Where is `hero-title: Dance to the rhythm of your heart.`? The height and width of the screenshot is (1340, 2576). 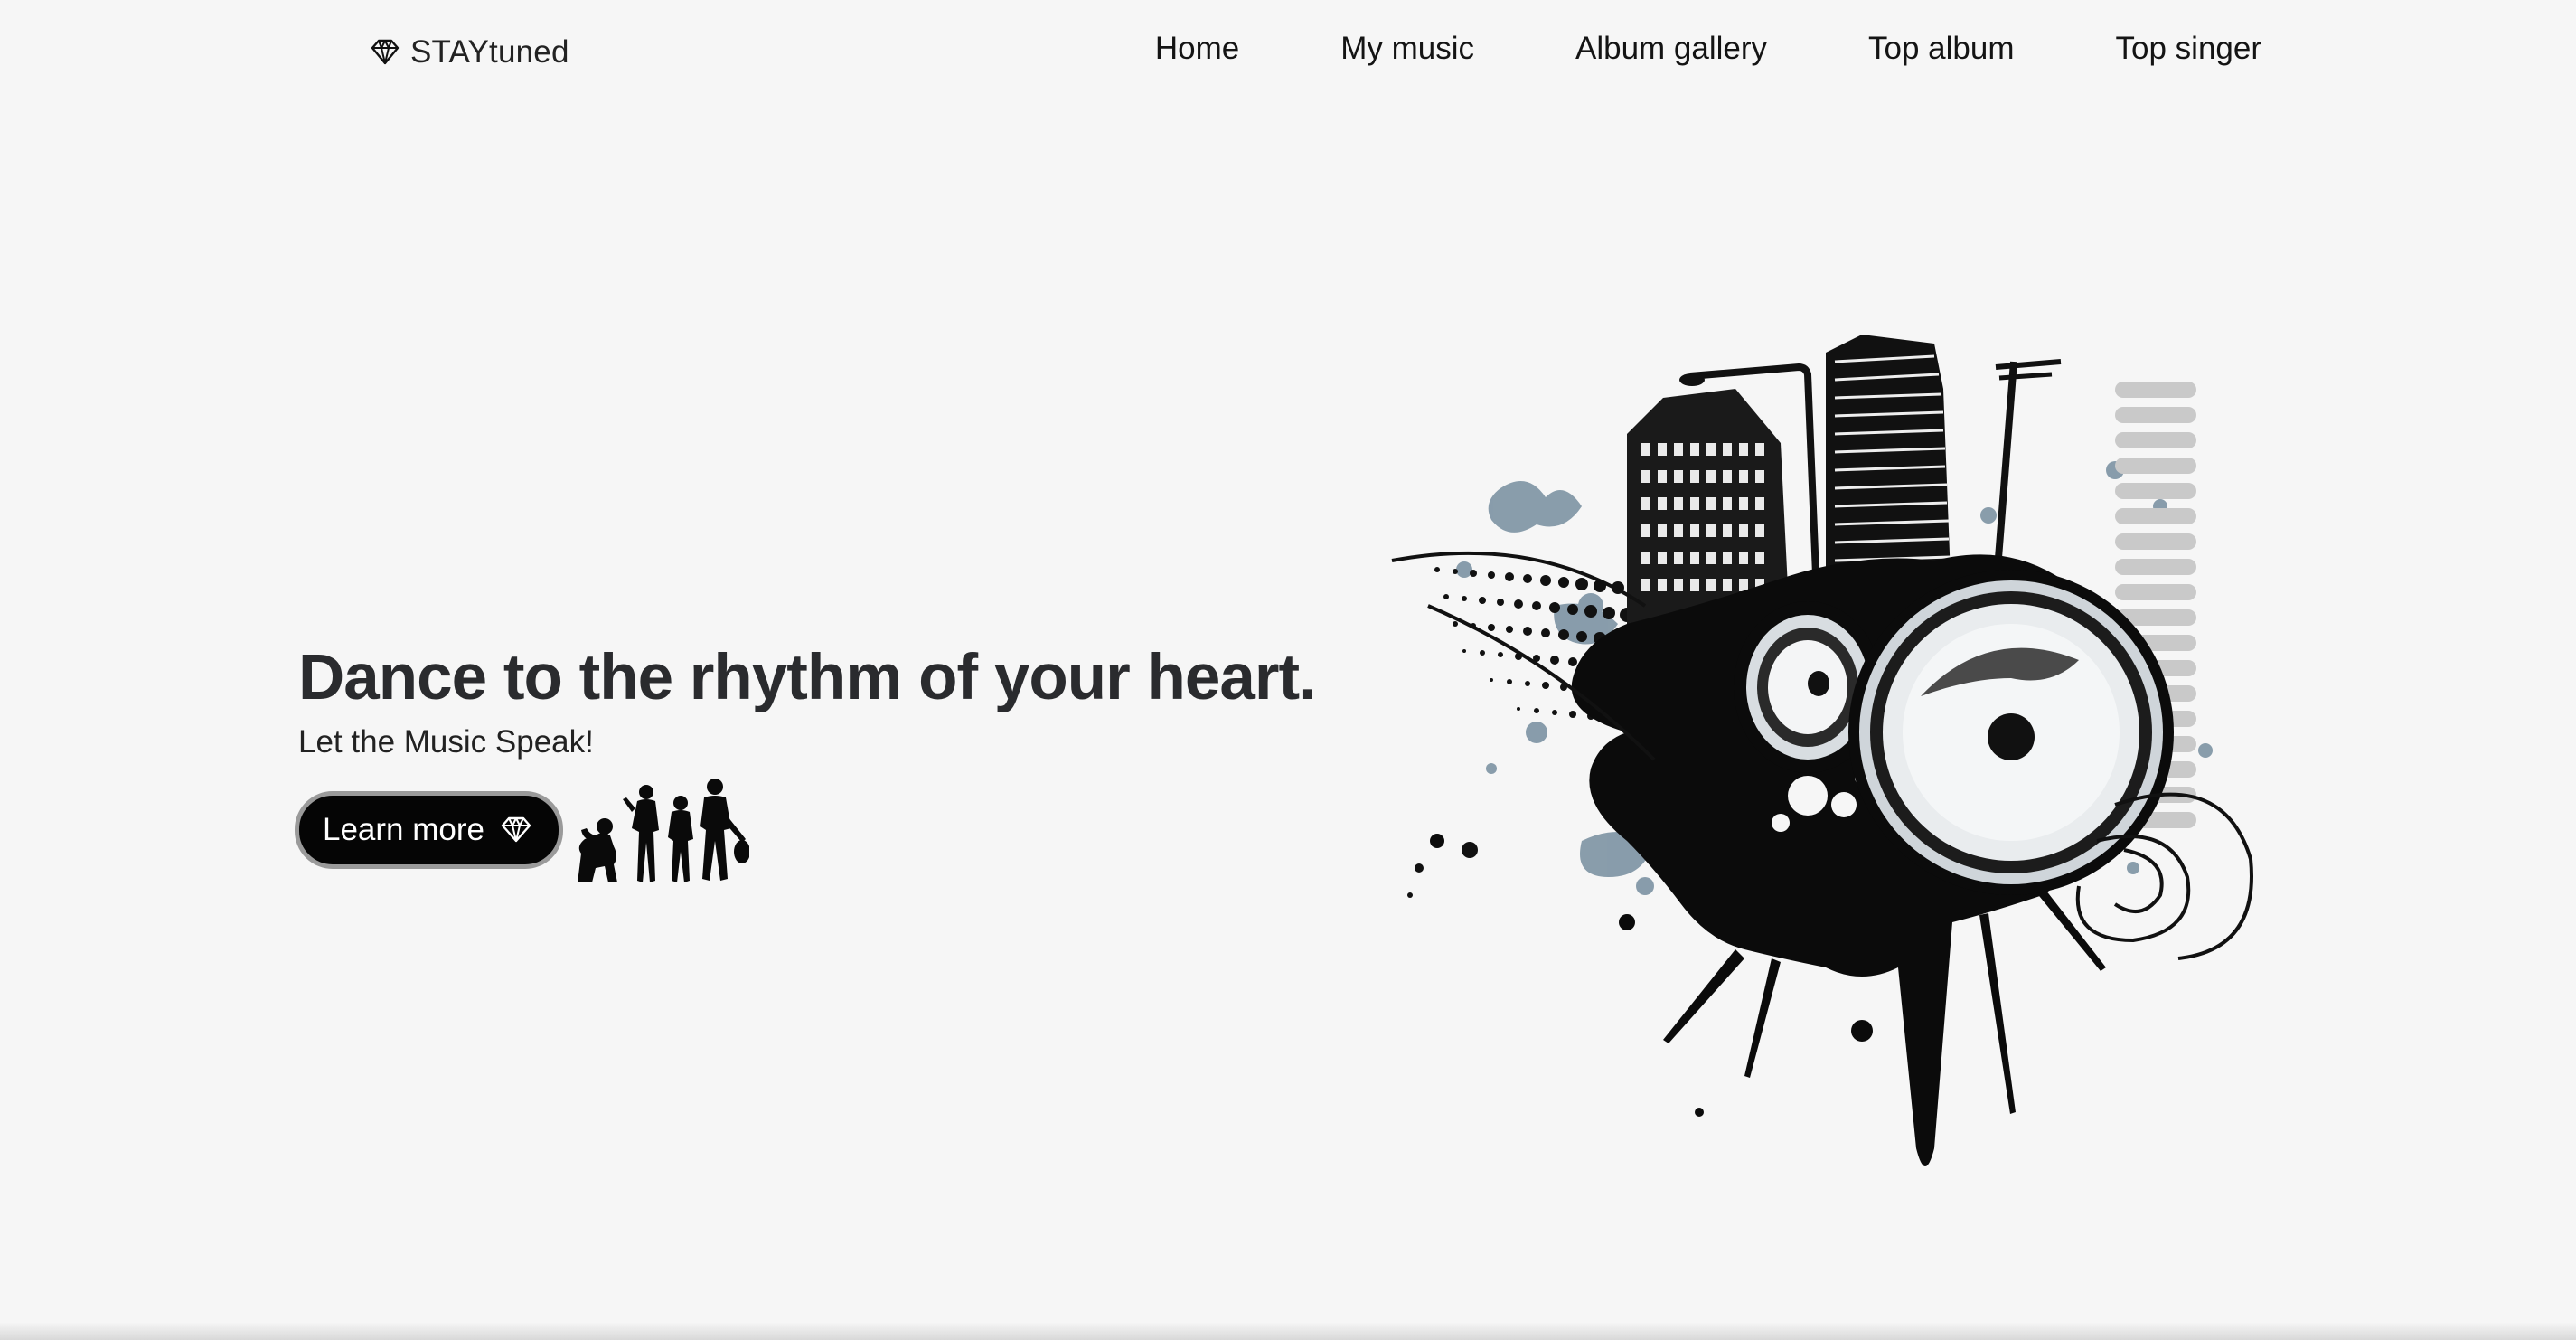 hero-title: Dance to the rhythm of your heart. is located at coordinates (808, 677).